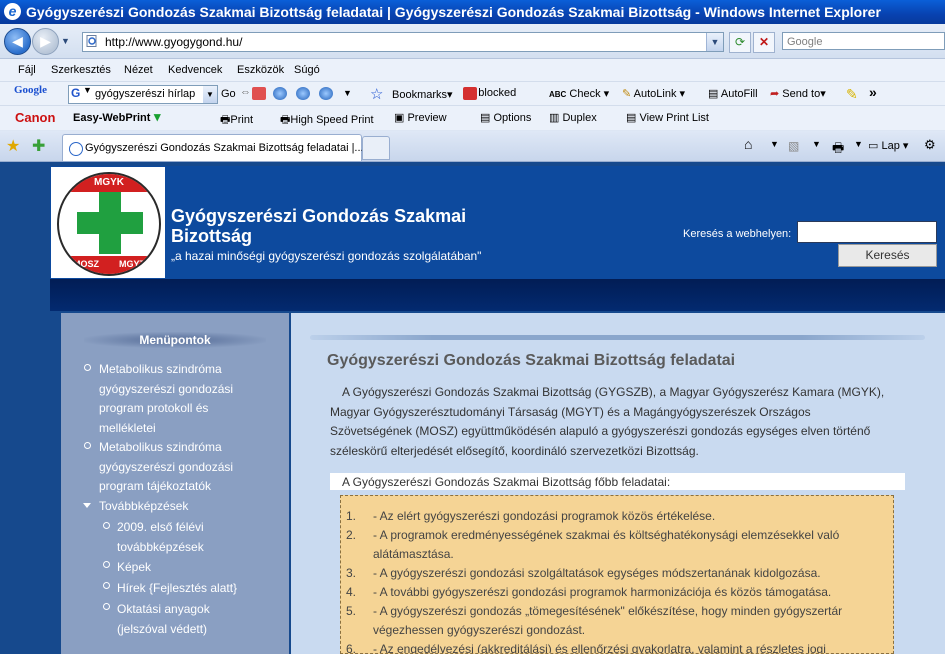 This screenshot has height=654, width=945. Describe the element at coordinates (852, 94) in the screenshot. I see `highlight-icon: ✎` at that location.